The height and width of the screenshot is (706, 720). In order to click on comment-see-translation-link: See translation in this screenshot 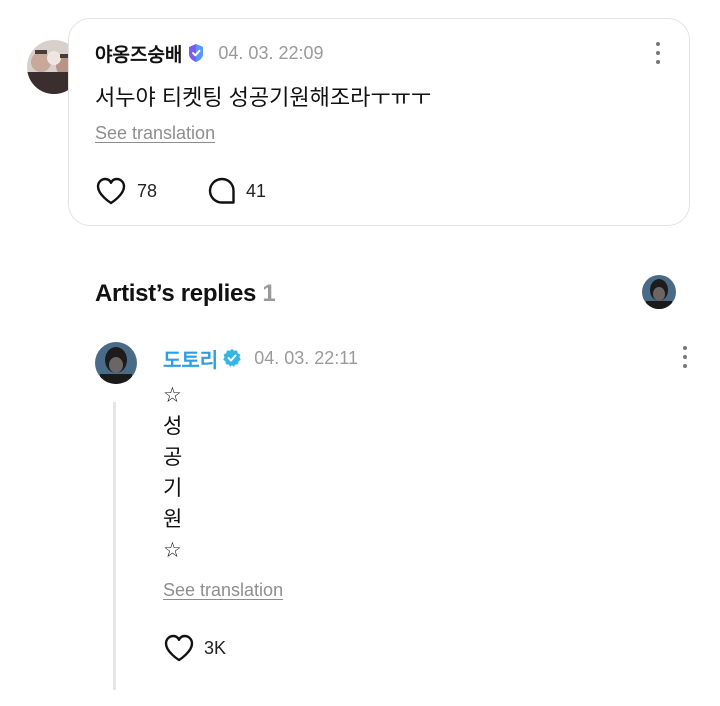, I will do `click(155, 133)`.